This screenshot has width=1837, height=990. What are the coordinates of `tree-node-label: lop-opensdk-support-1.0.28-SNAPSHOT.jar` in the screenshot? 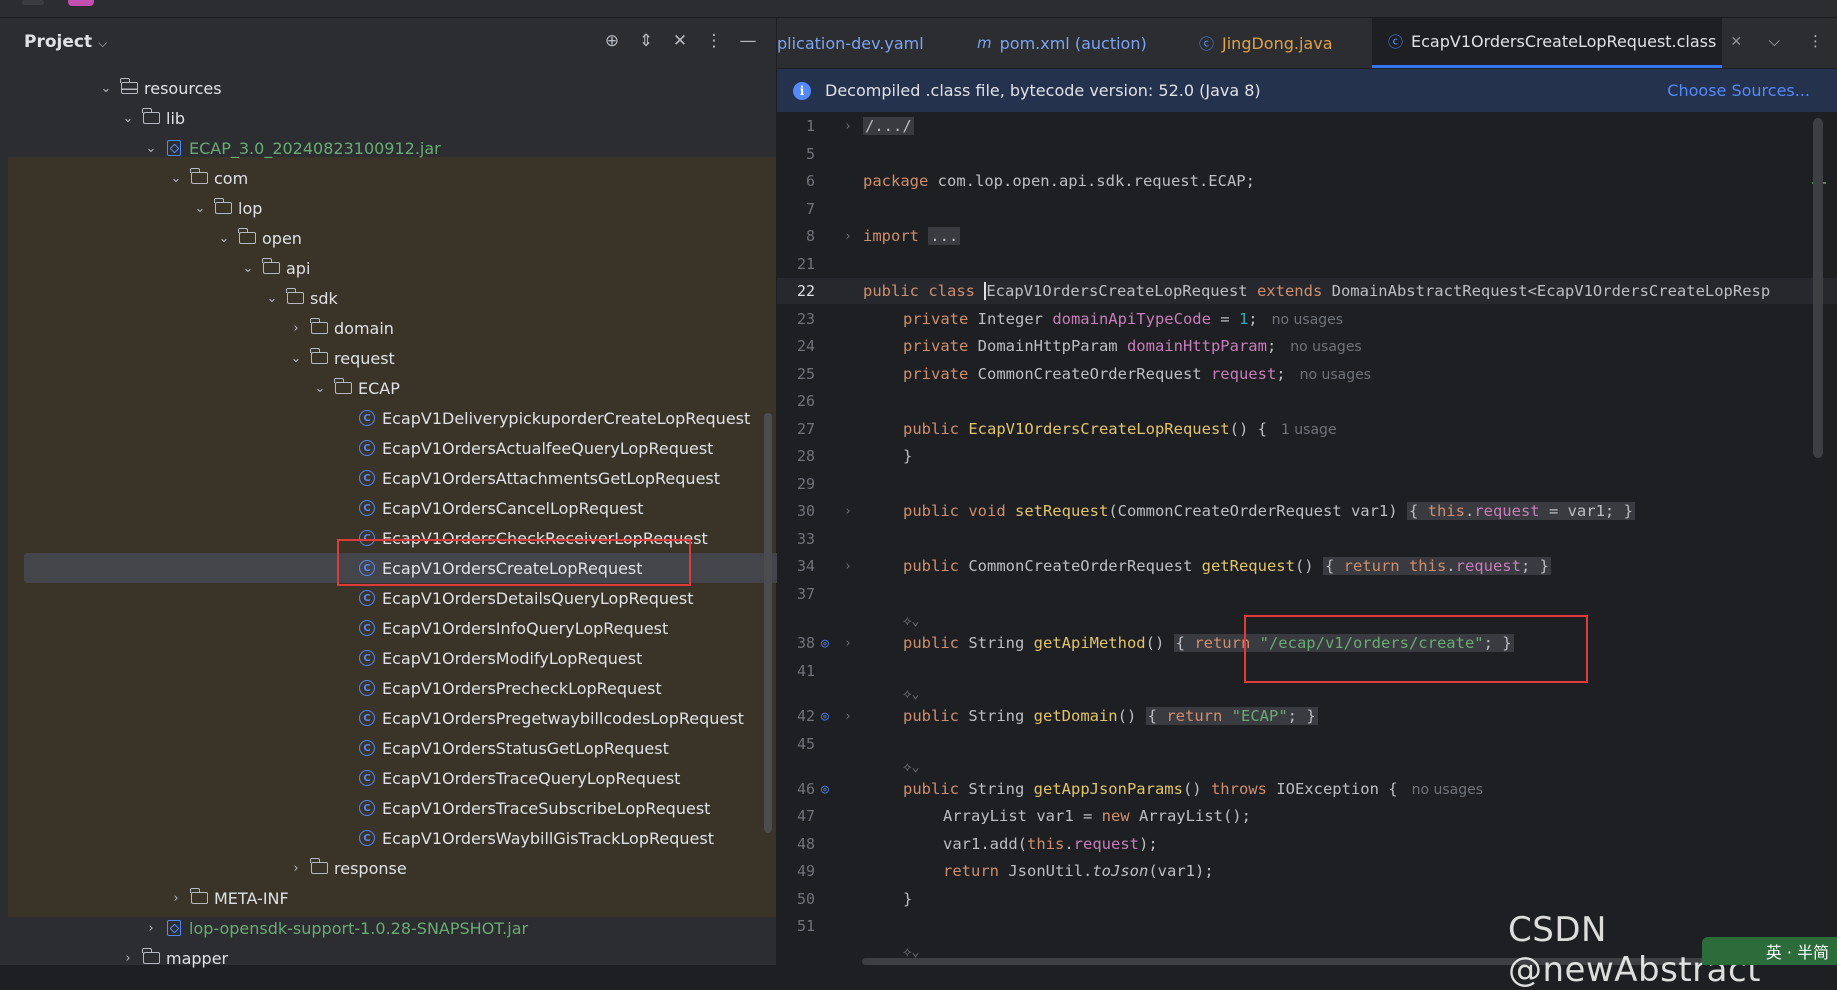 It's located at (359, 928).